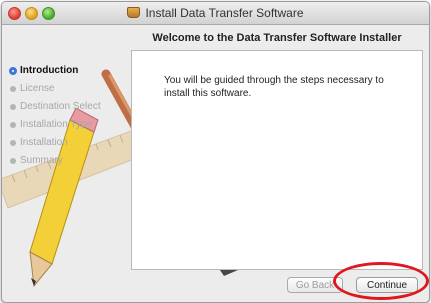  Describe the element at coordinates (44, 142) in the screenshot. I see `step-label: Installation` at that location.